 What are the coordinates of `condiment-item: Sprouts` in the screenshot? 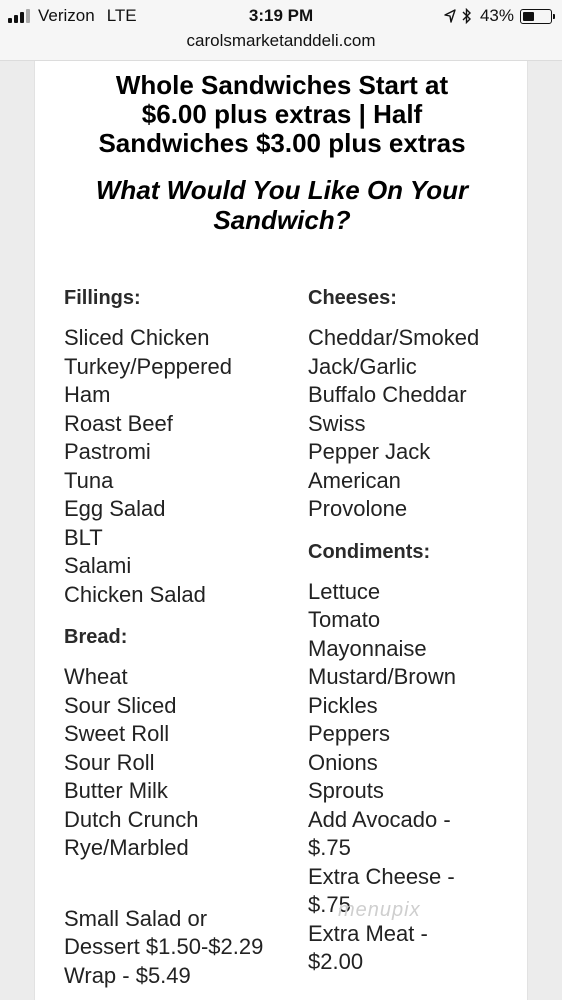 It's located at (346, 790).